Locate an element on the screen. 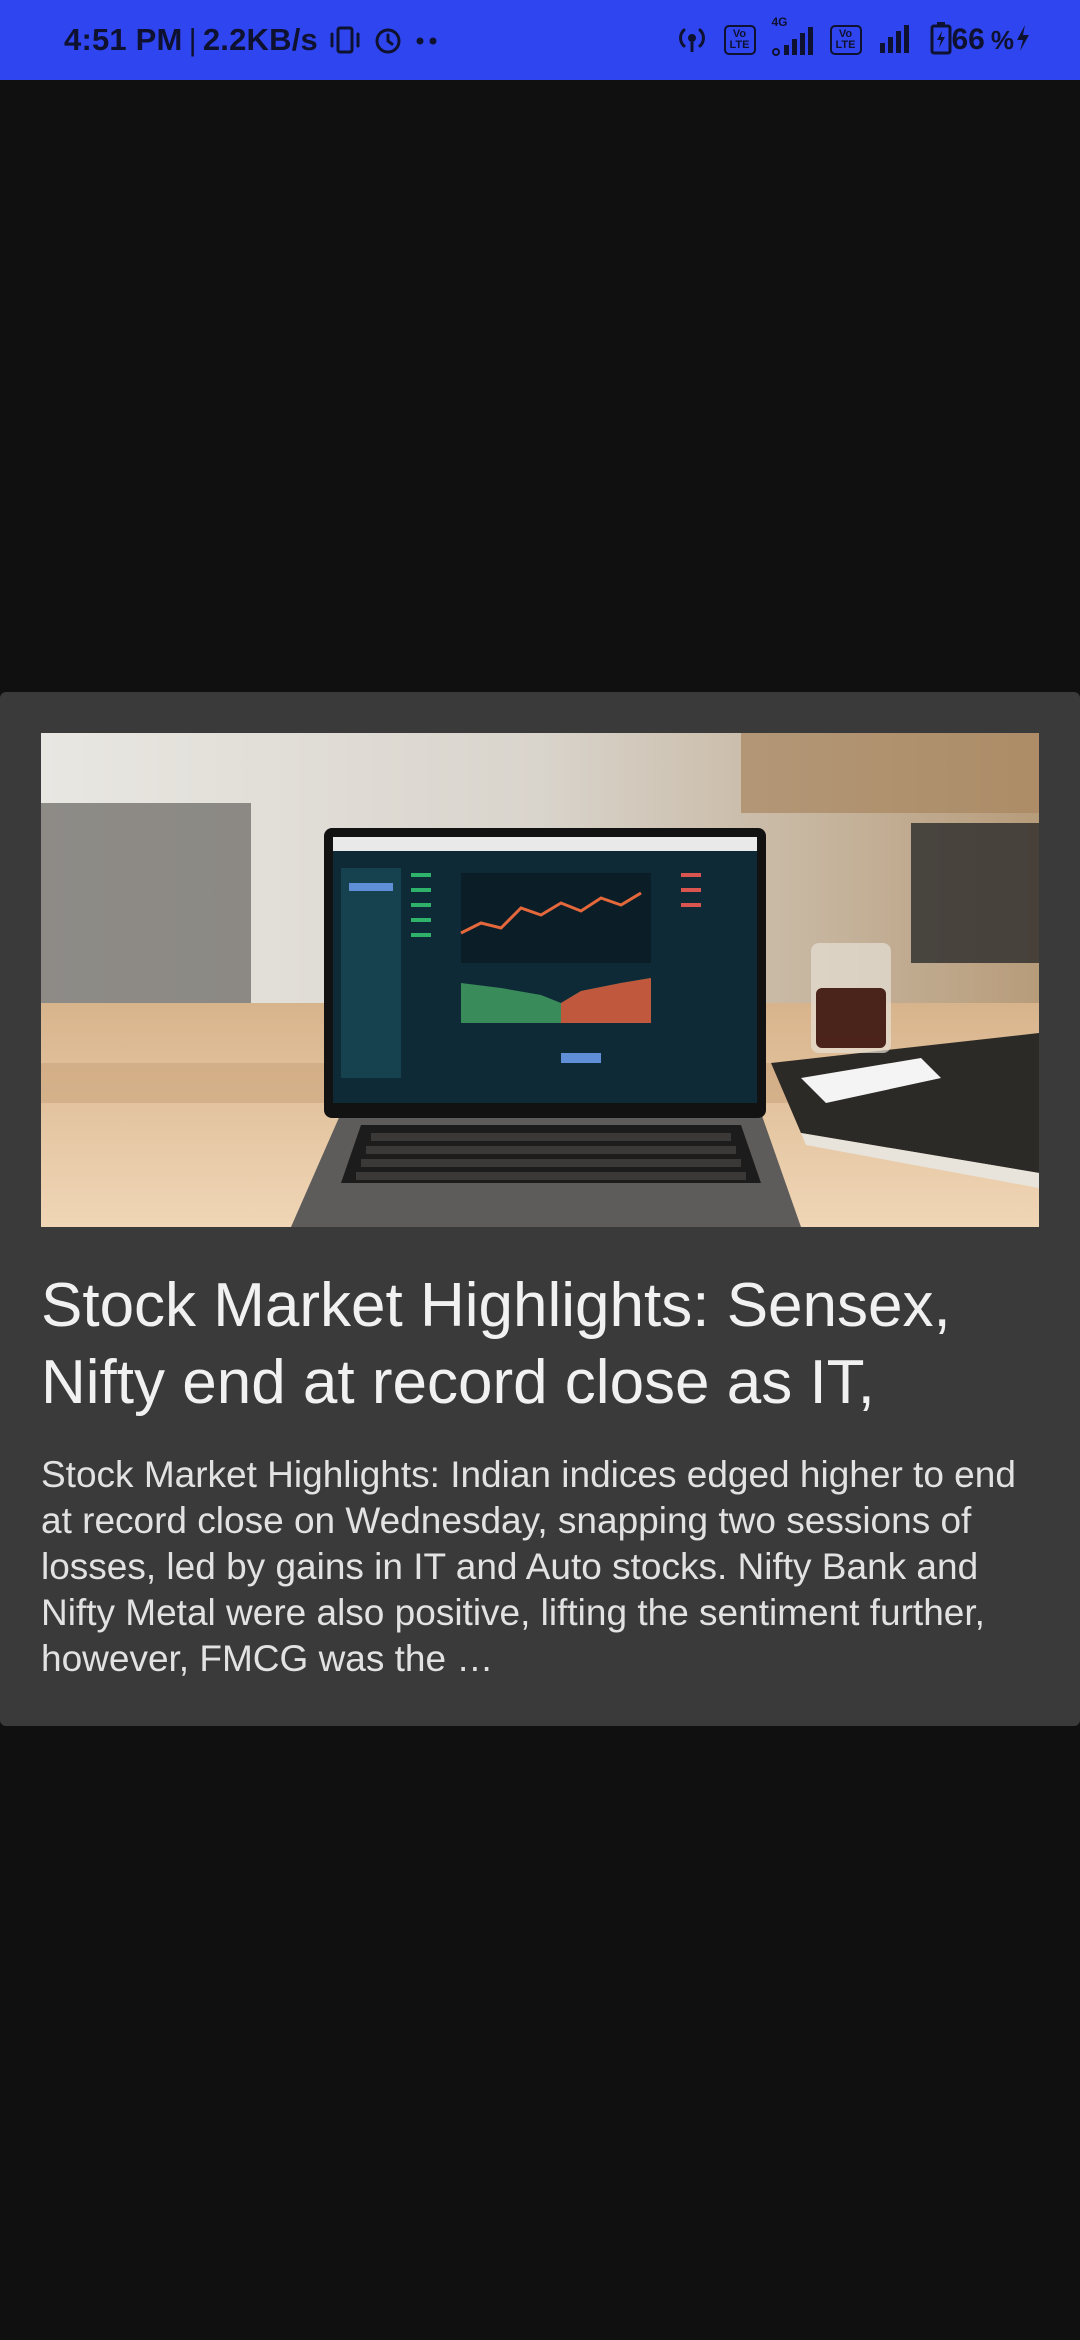 The width and height of the screenshot is (1080, 2340). hotspot-icon is located at coordinates (692, 40).